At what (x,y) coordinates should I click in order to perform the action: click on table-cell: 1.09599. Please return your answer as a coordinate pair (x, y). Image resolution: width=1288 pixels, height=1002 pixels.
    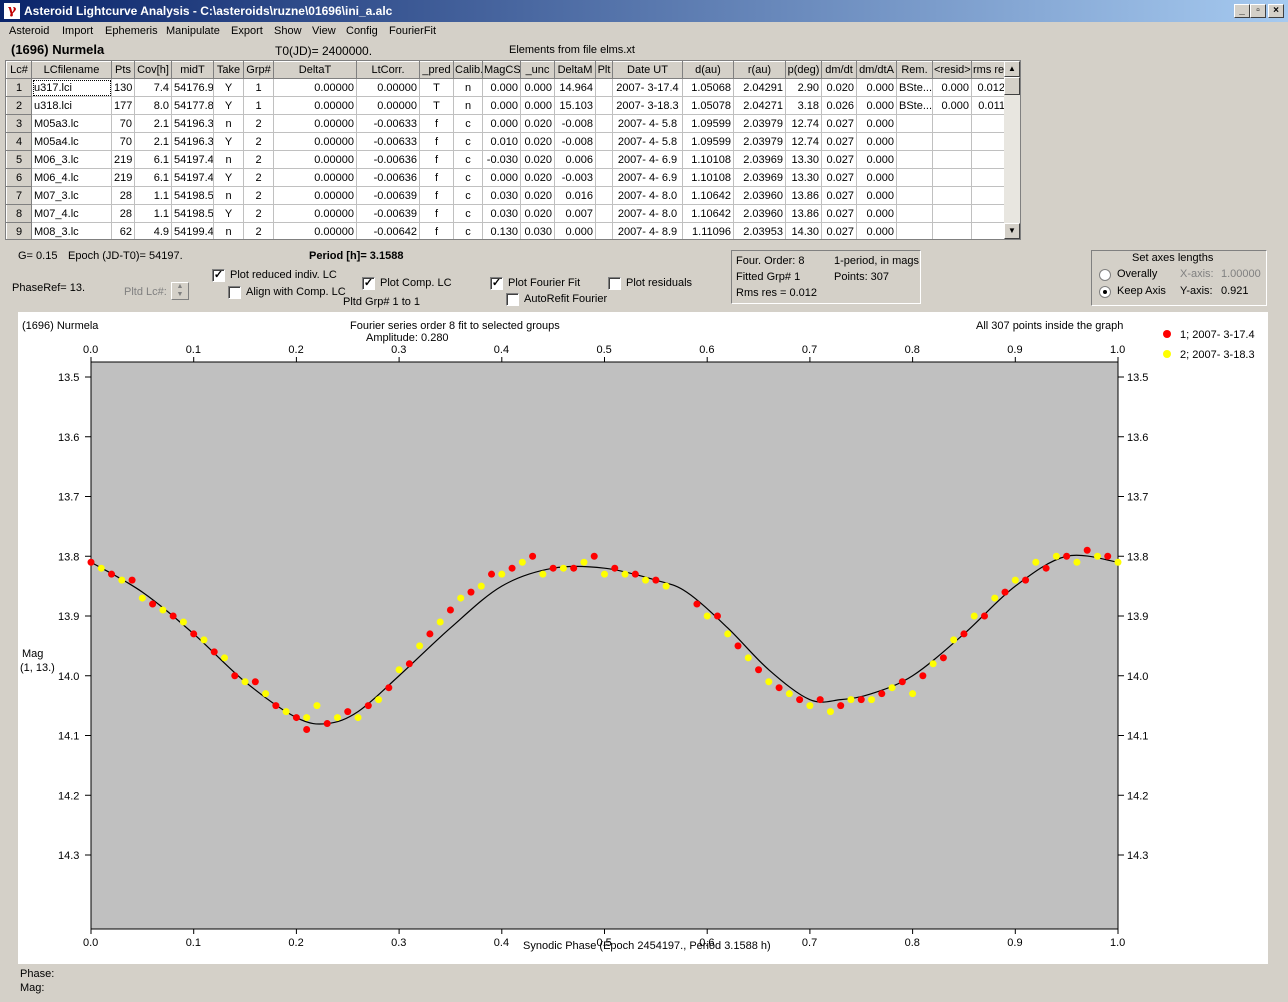
    Looking at the image, I should click on (708, 141).